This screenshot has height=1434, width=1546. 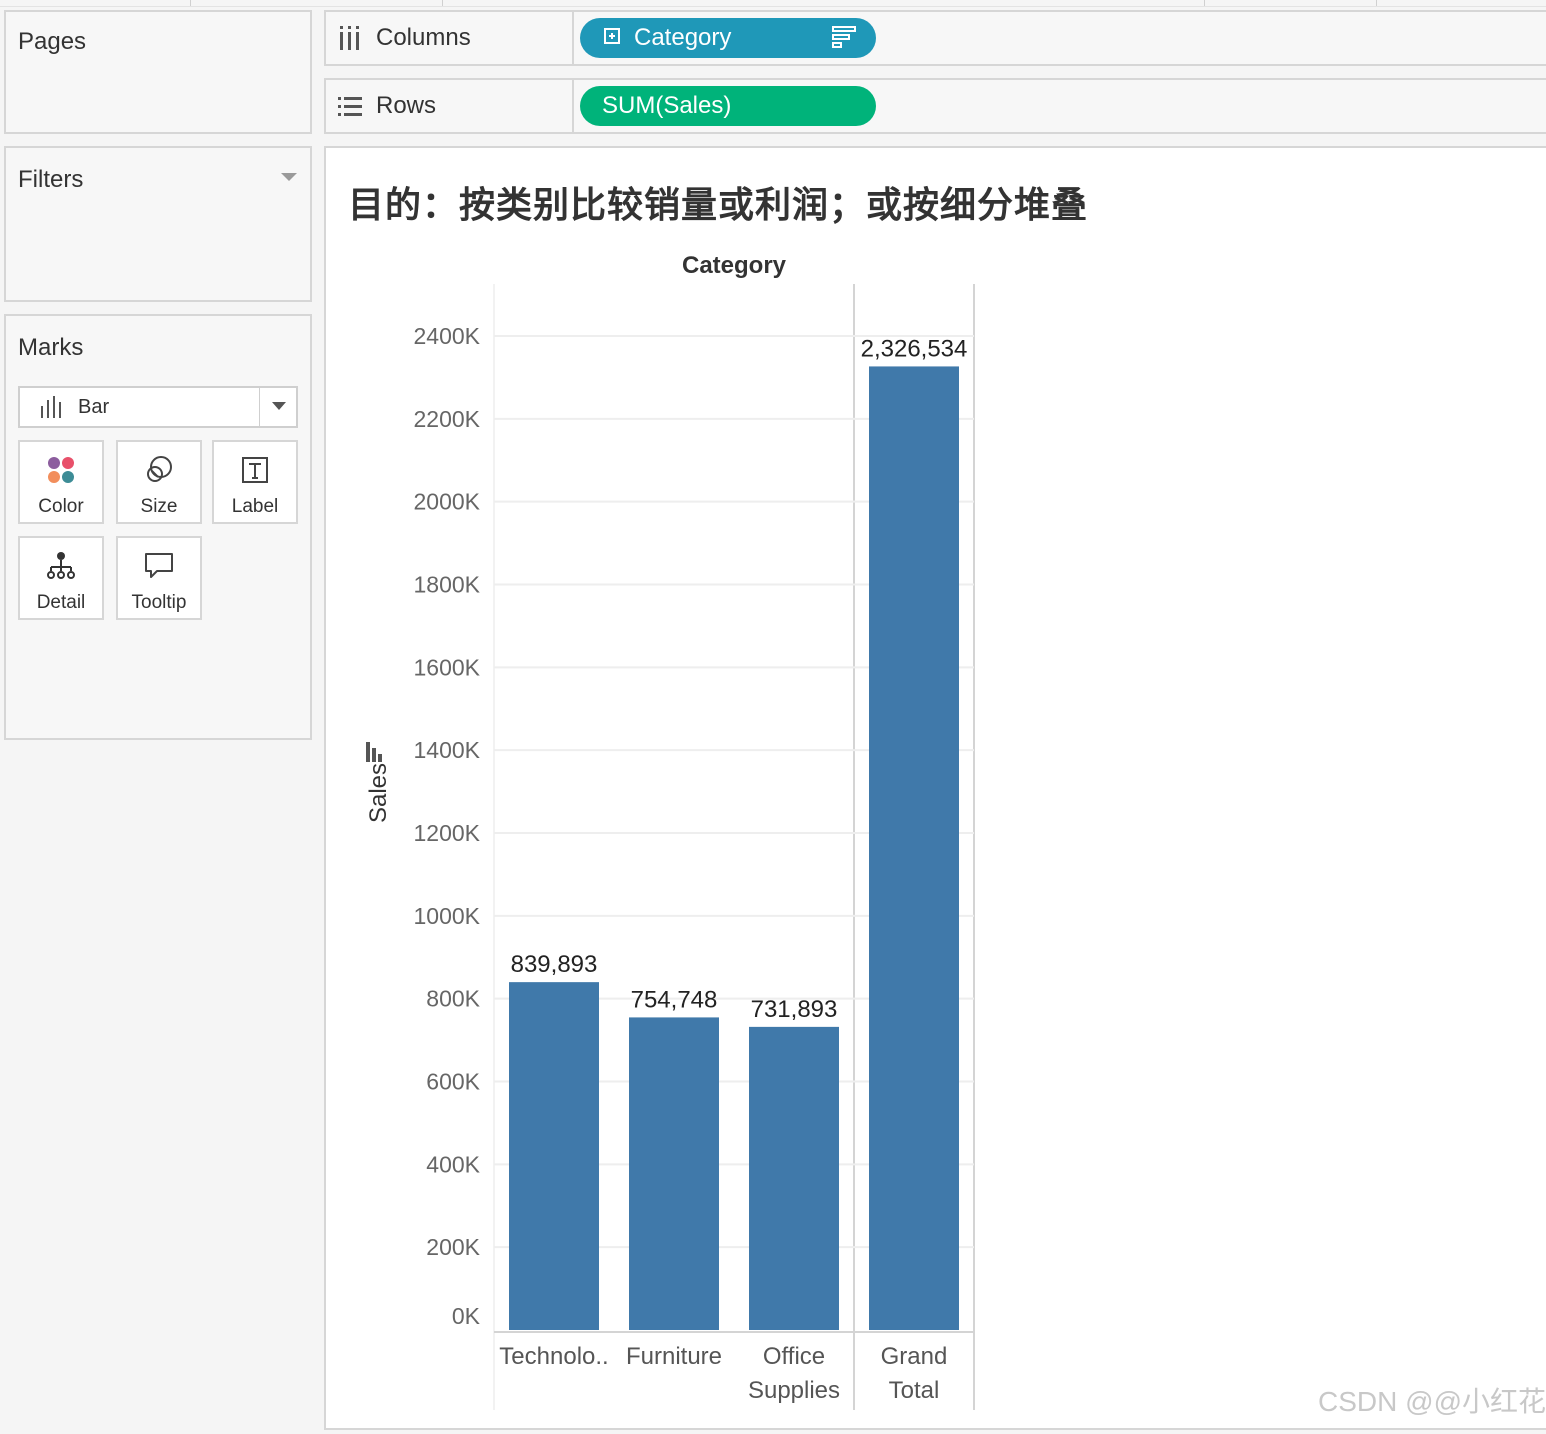 What do you see at coordinates (349, 38) in the screenshot?
I see `columns-icon` at bounding box center [349, 38].